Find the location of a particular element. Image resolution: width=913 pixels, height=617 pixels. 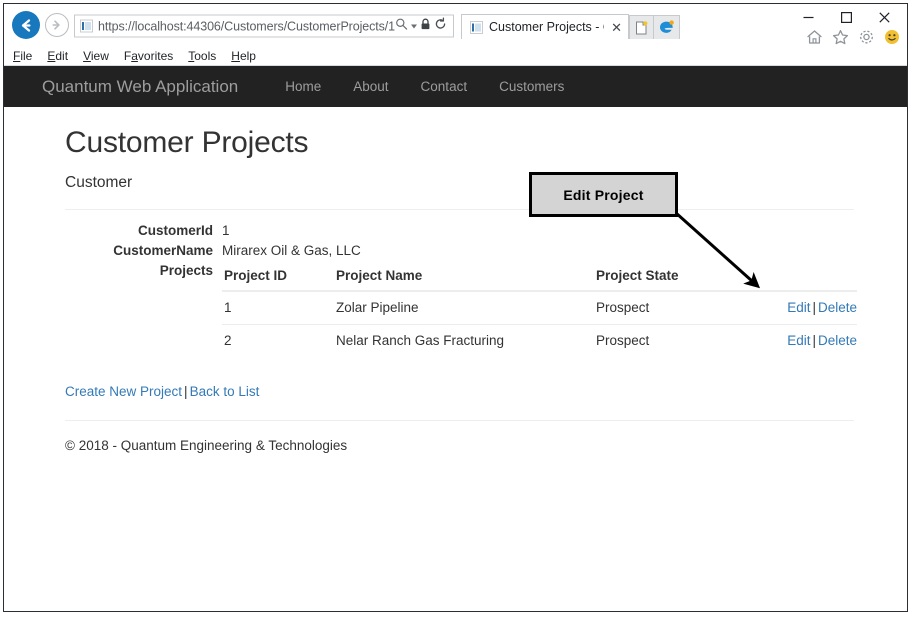

nav-item-about: About is located at coordinates (370, 86).